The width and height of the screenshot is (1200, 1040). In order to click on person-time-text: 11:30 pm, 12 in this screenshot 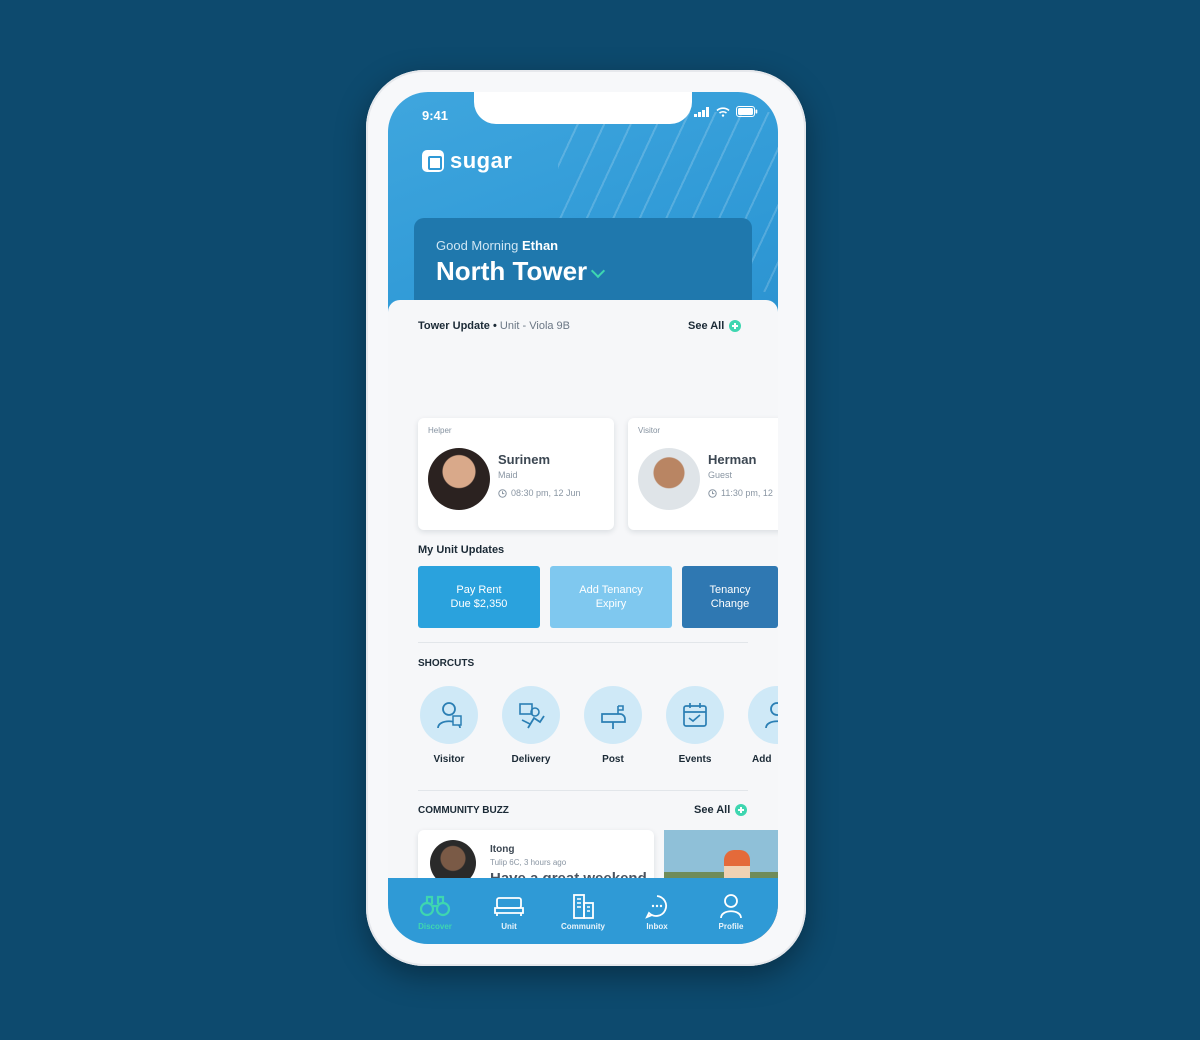, I will do `click(747, 493)`.